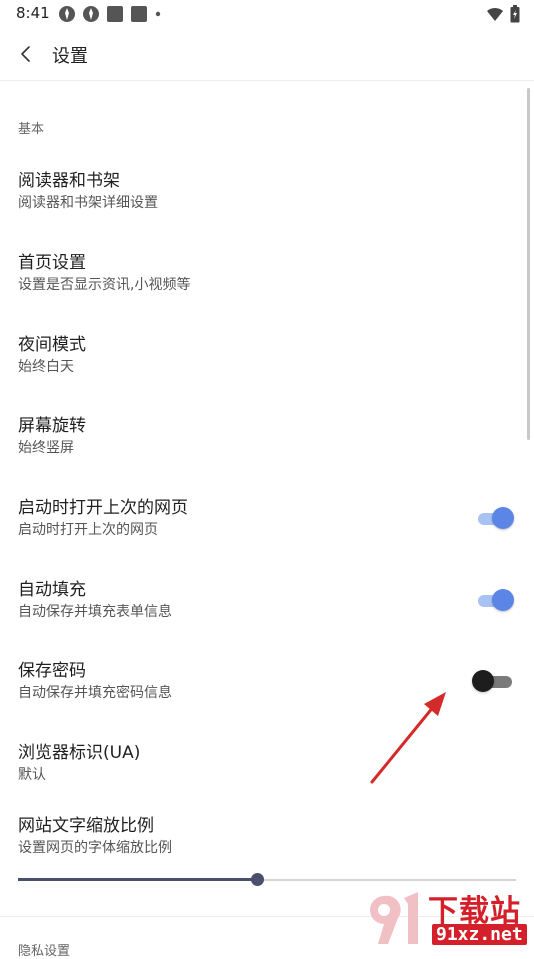 The height and width of the screenshot is (959, 534). What do you see at coordinates (515, 14) in the screenshot?
I see `battery-icon` at bounding box center [515, 14].